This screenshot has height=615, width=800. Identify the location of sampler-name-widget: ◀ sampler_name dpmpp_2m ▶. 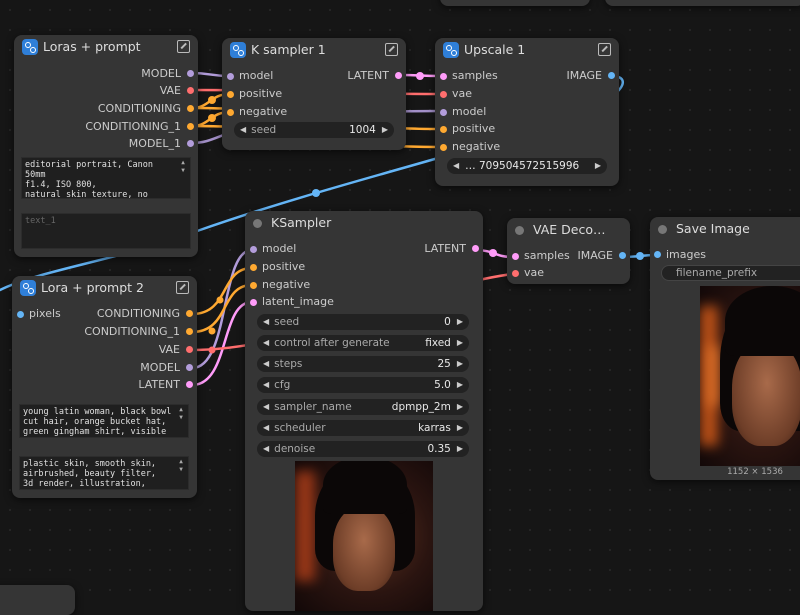
(363, 407).